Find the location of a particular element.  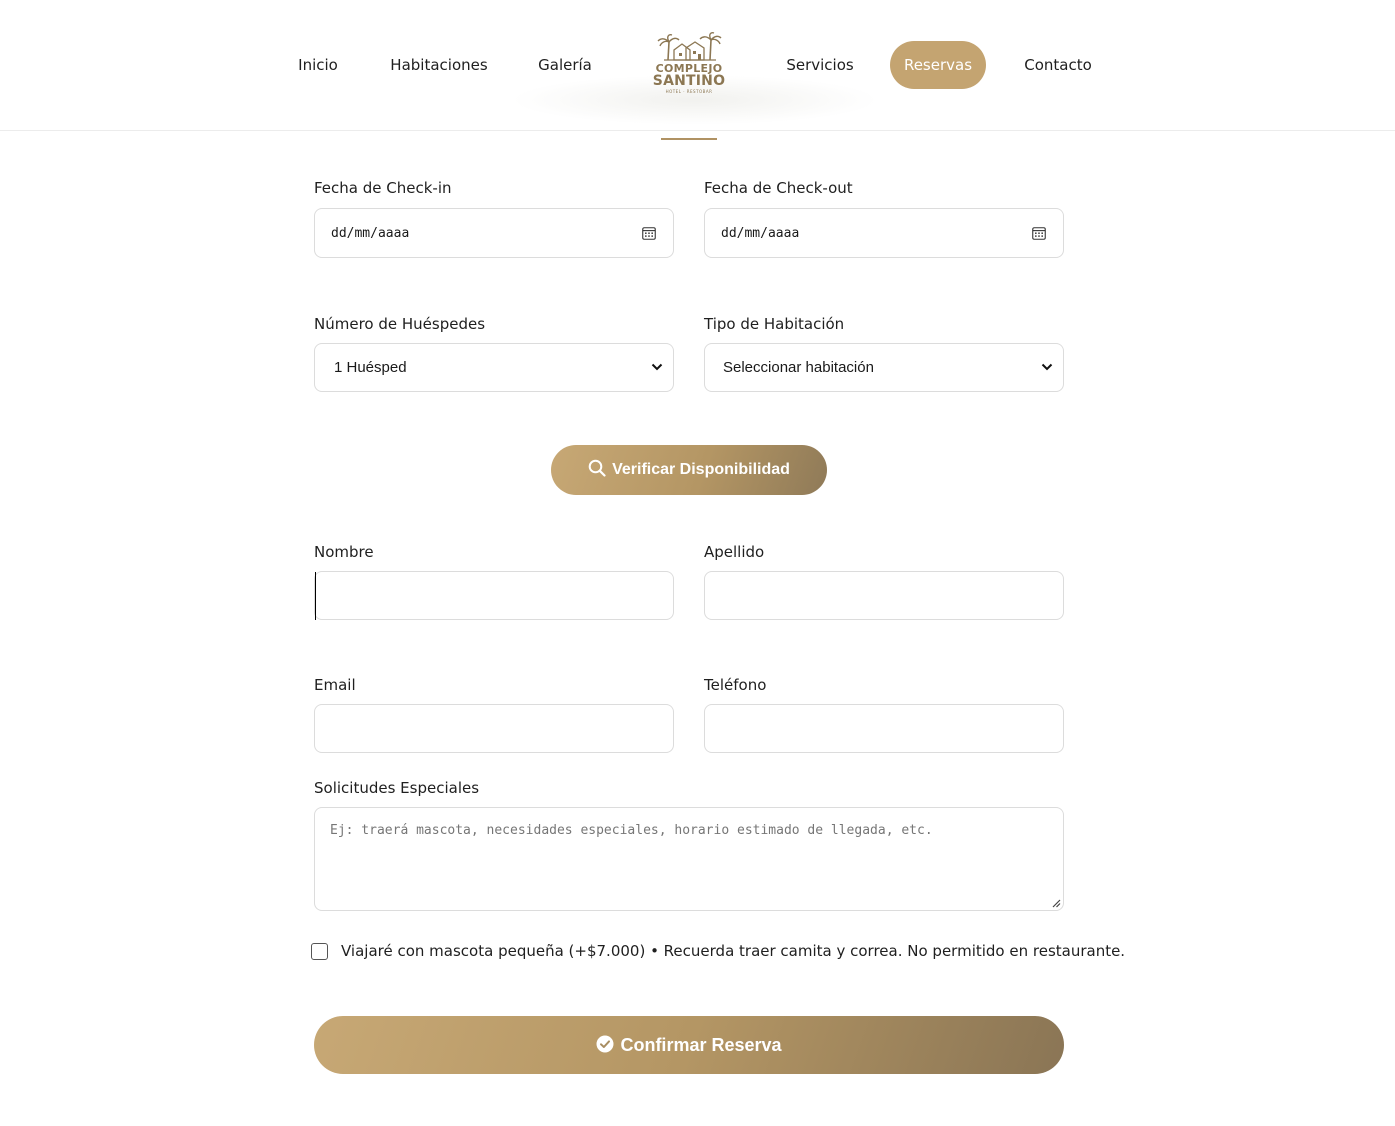

checkin-label: Fecha de Check-in is located at coordinates (383, 188).